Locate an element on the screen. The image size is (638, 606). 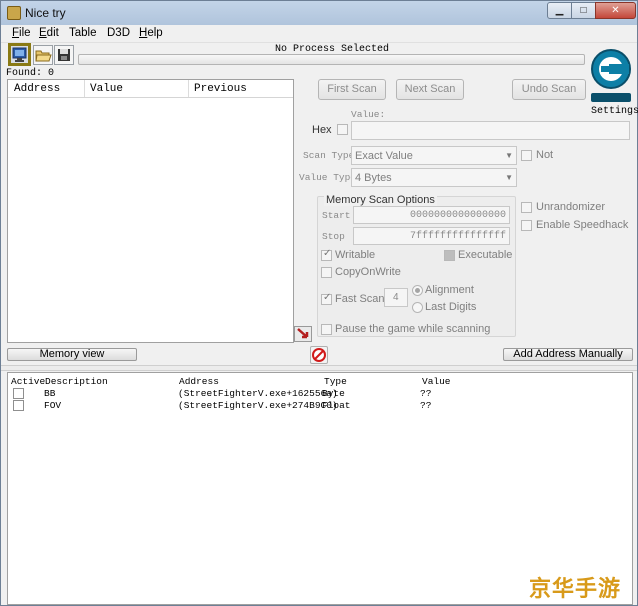
row-description: FOV is located at coordinates (53, 405).